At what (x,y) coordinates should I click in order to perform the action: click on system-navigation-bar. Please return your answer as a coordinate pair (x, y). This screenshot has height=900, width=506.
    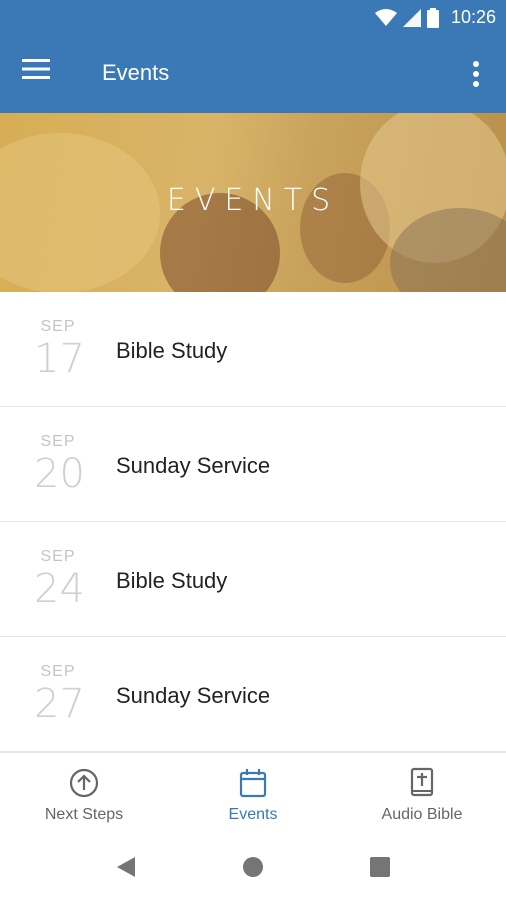
    Looking at the image, I should click on (253, 867).